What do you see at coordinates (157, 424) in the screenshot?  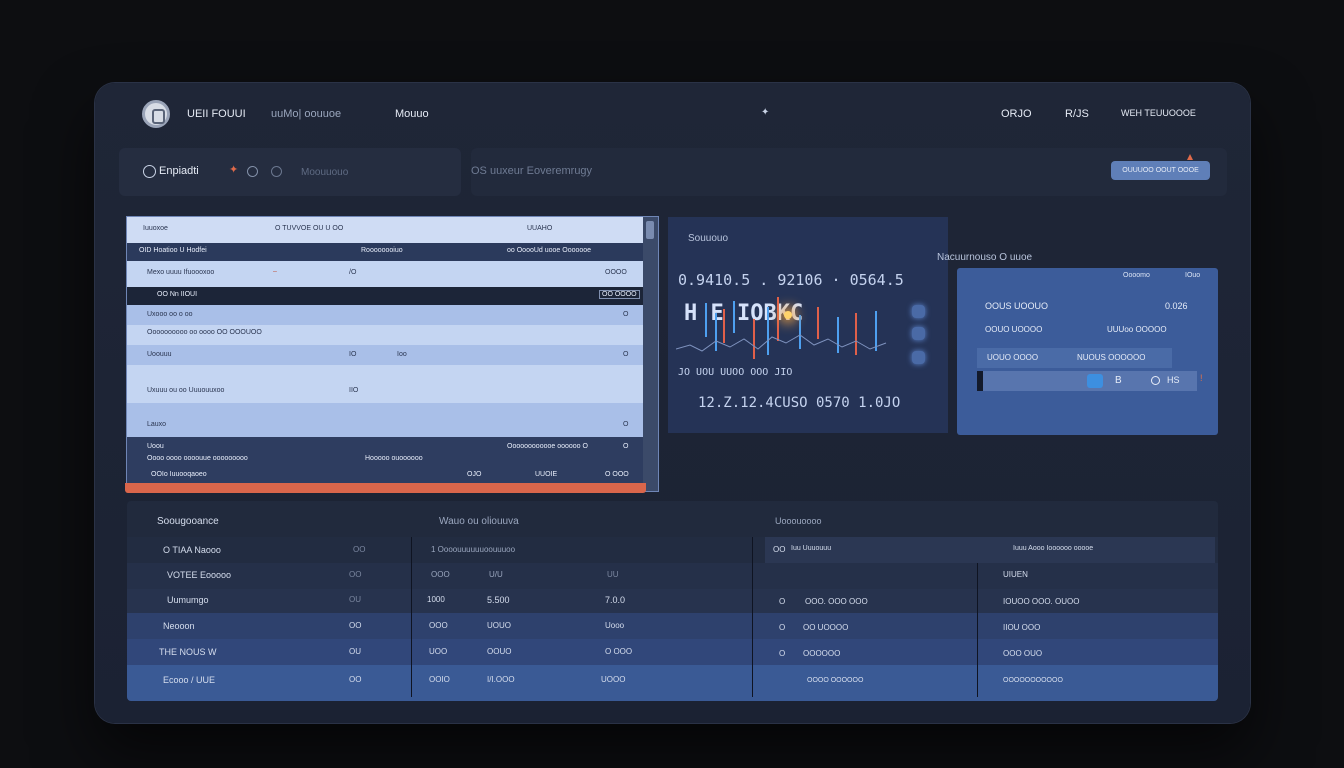 I see `cell: Lauxo` at bounding box center [157, 424].